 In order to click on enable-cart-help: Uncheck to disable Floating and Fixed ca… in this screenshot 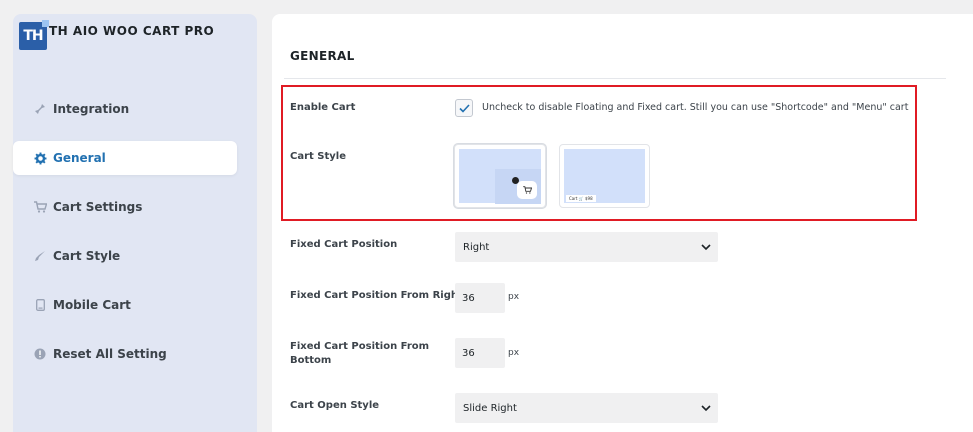, I will do `click(695, 107)`.